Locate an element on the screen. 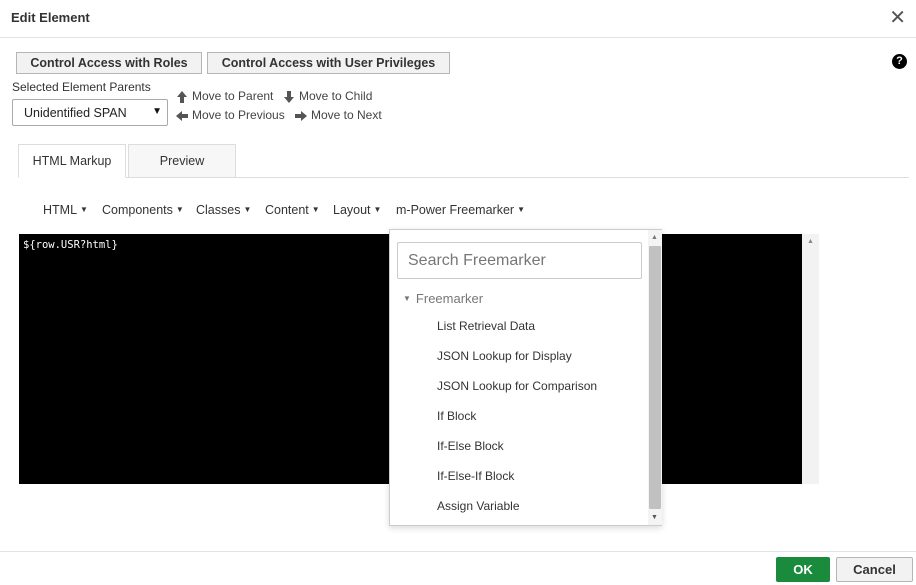 Image resolution: width=916 pixels, height=585 pixels. control-access-privileges-button: Control Access with User Privileges is located at coordinates (328, 63).